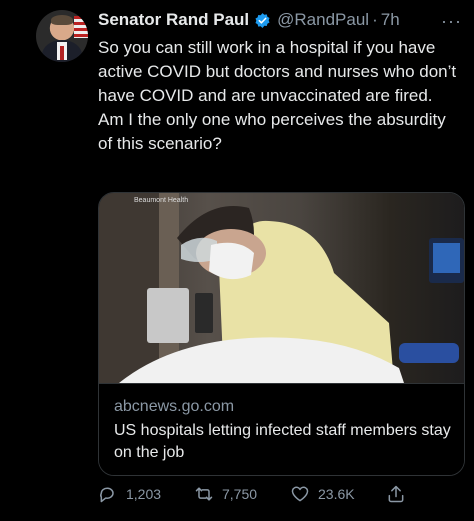  I want to click on author-handle: @RandPaul, so click(323, 20).